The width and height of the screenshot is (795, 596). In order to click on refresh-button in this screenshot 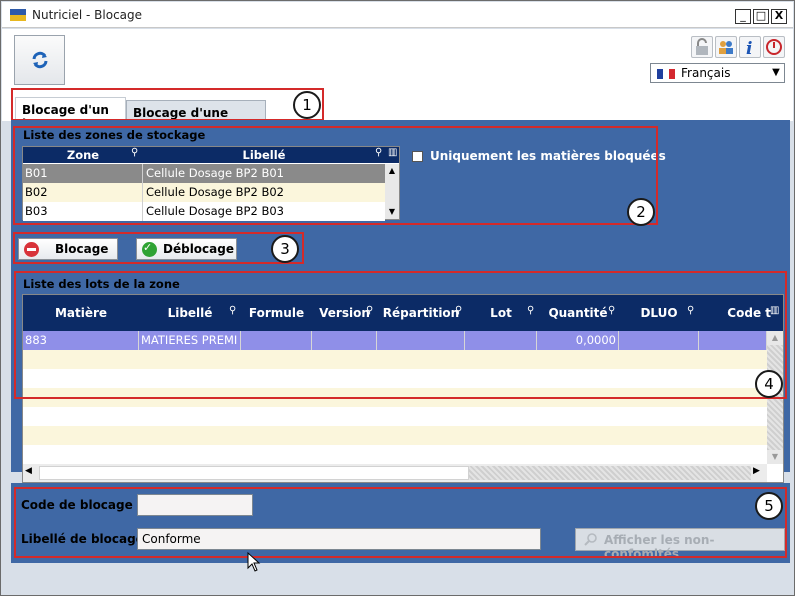, I will do `click(39, 60)`.